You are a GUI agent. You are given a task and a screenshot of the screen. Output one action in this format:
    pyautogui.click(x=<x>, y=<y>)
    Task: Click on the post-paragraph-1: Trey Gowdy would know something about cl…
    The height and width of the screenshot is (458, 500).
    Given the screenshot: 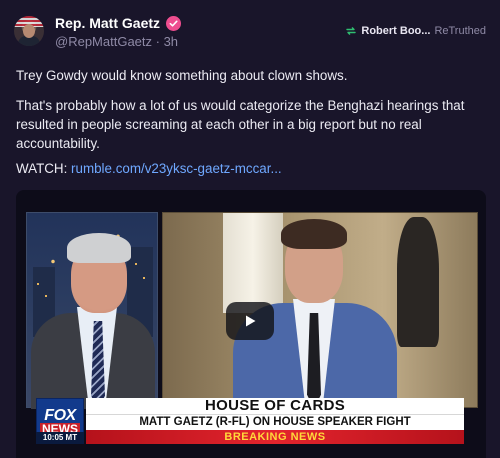 What is the action you would take?
    pyautogui.click(x=182, y=75)
    